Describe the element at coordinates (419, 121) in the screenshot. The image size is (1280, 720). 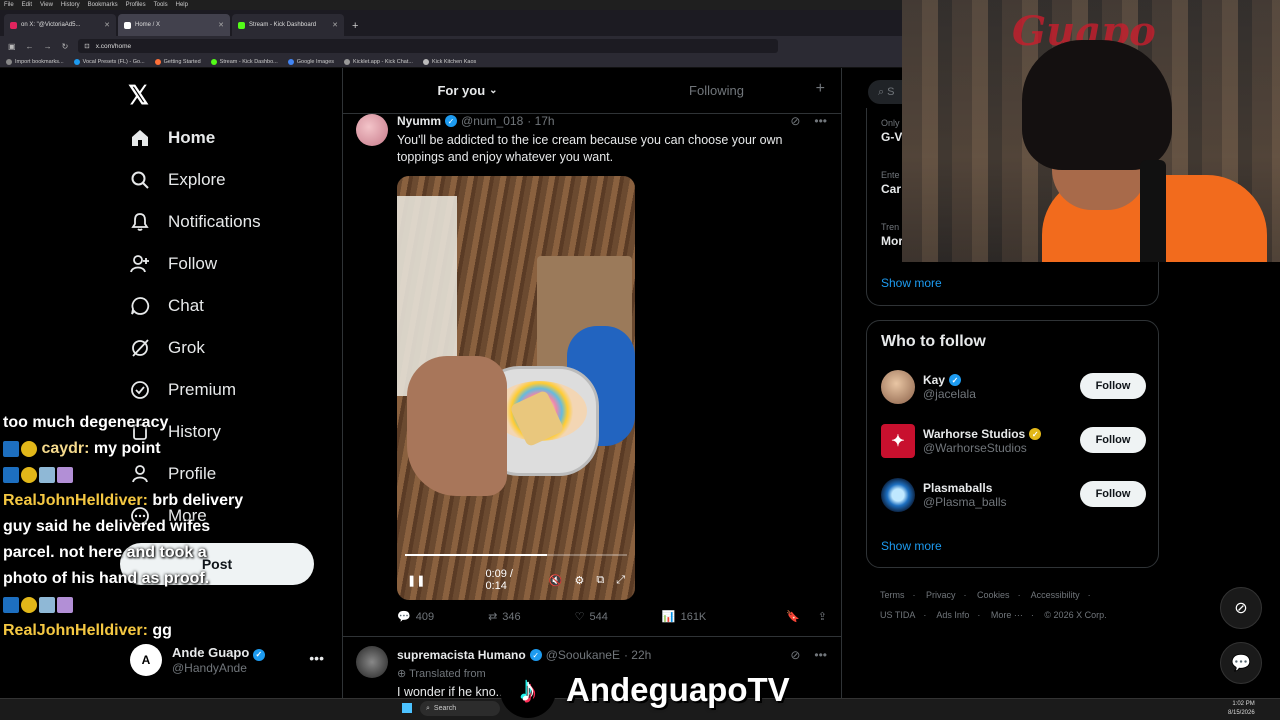
I see `tweet-author-name: Nyumm` at that location.